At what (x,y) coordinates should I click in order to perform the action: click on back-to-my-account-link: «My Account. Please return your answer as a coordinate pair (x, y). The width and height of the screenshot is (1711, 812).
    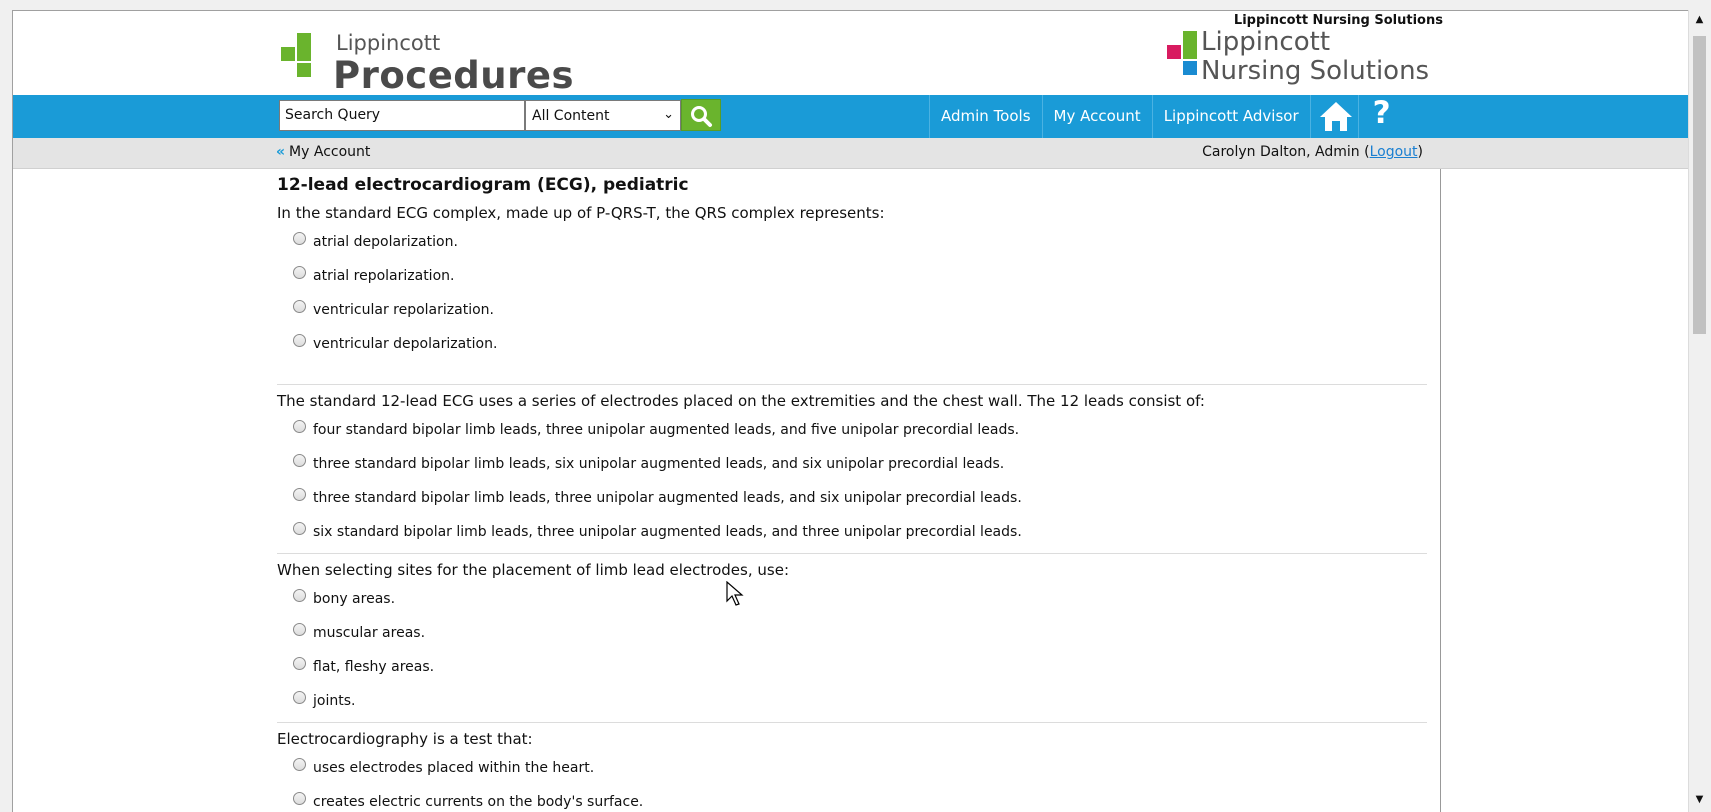
    Looking at the image, I should click on (323, 152).